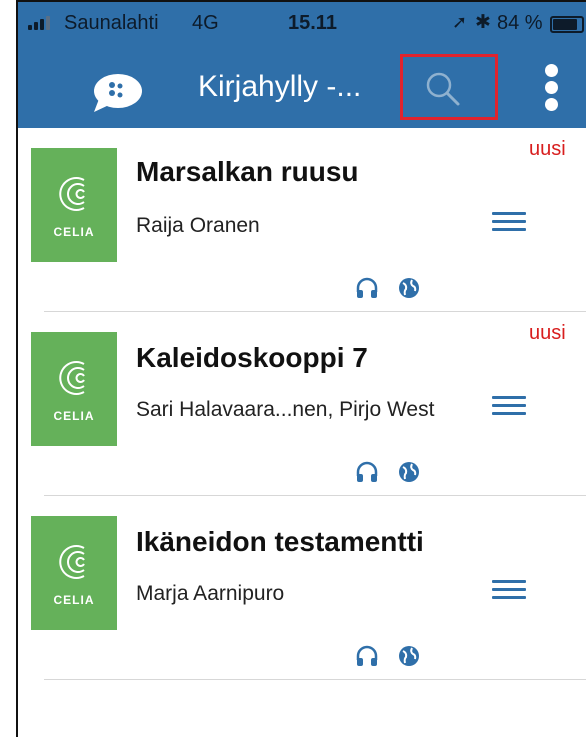 The height and width of the screenshot is (737, 586). I want to click on carrier-name: Saunalahti, so click(111, 23).